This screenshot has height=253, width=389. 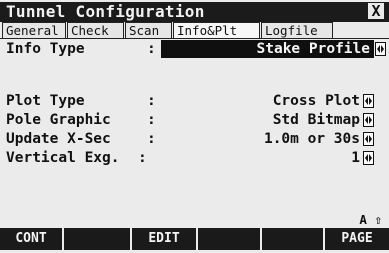 I want to click on tab-logfile: Logfile, so click(x=297, y=30).